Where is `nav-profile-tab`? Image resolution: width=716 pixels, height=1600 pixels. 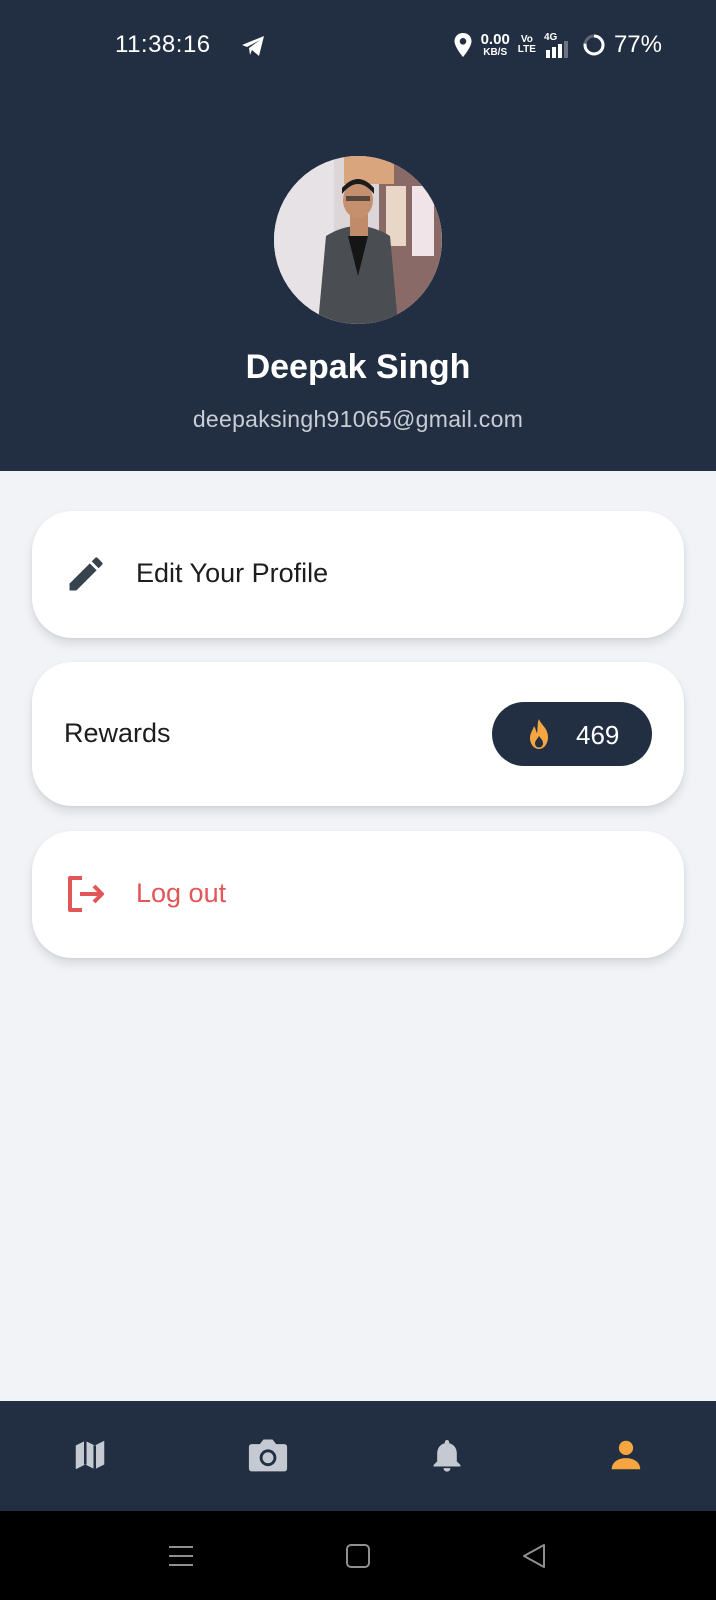
nav-profile-tab is located at coordinates (626, 1455).